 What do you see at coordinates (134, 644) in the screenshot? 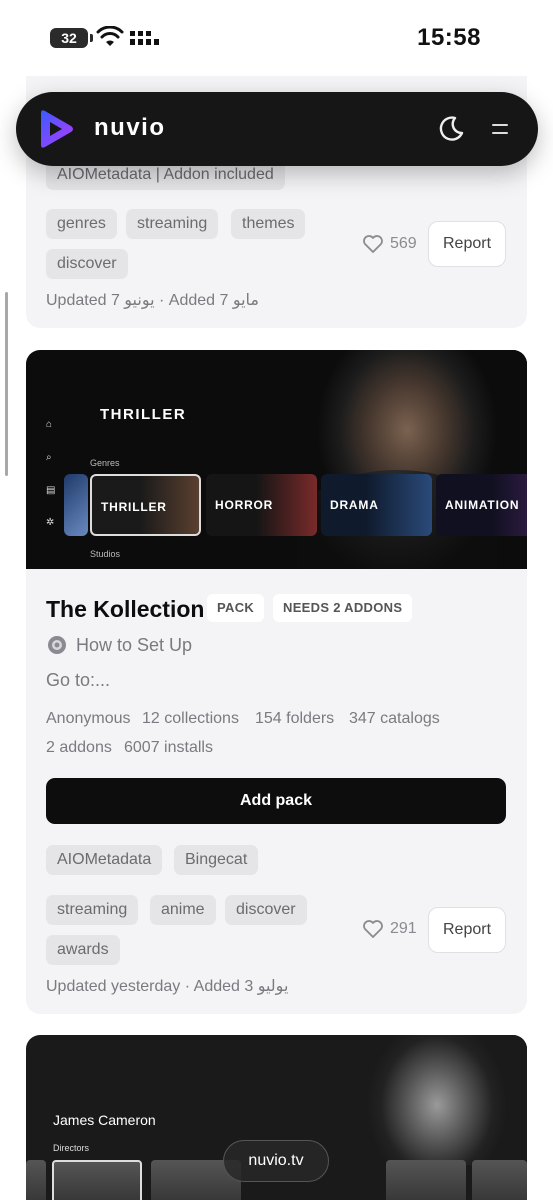
I see `setup-label: How to Set Up` at bounding box center [134, 644].